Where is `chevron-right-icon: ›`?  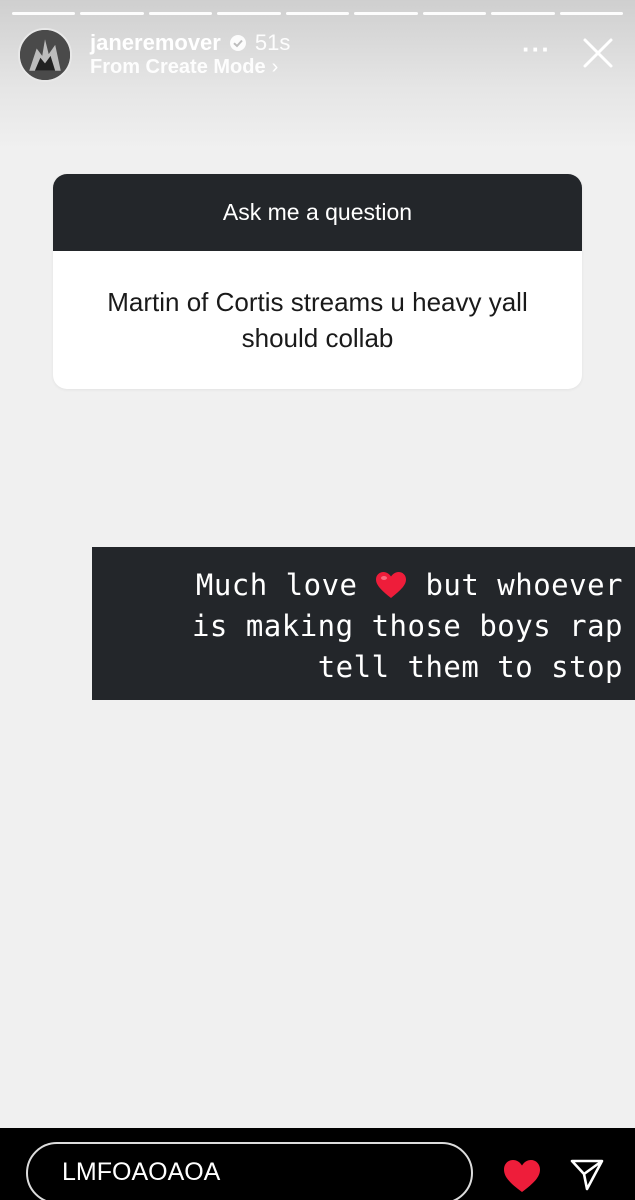
chevron-right-icon: › is located at coordinates (275, 67).